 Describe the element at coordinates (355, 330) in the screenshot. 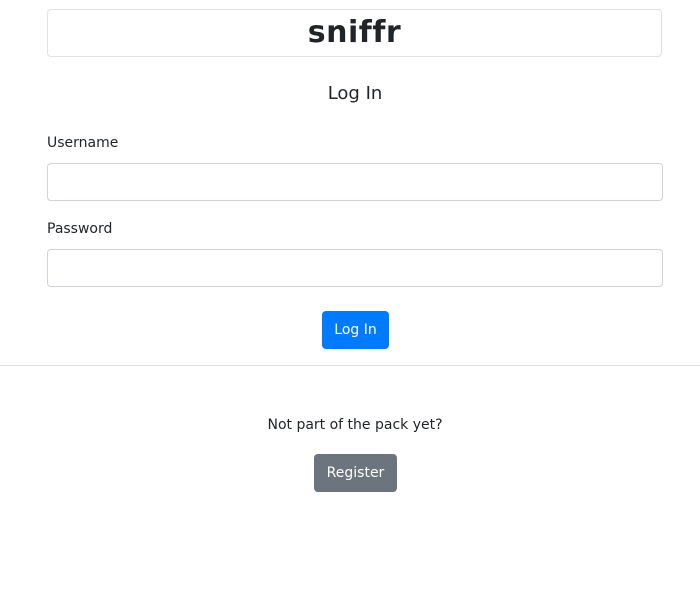

I see `login-button: Log In` at that location.